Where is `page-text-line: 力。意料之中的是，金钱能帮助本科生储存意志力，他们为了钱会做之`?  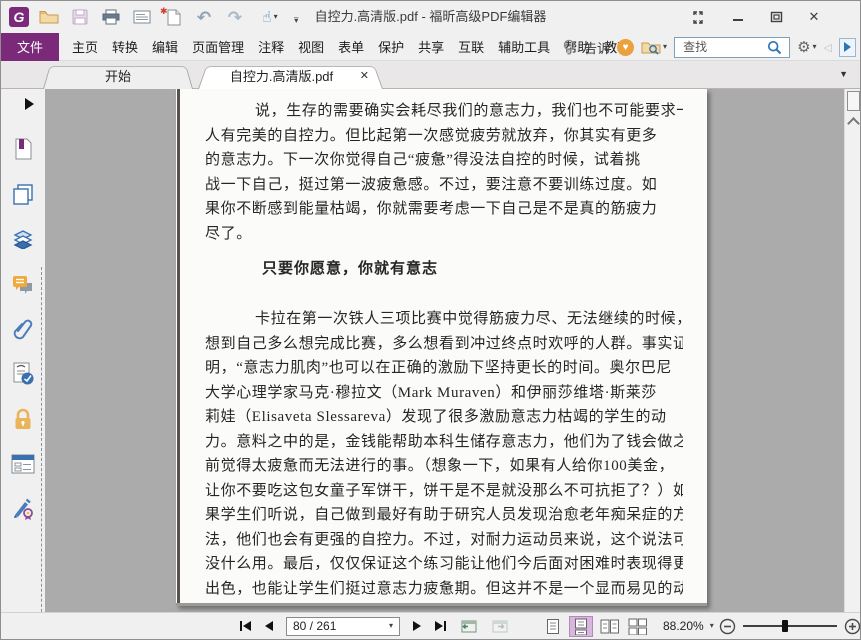
page-text-line: 力。意料之中的是，金钱能帮助本科生储存意志力，他们为了钱会做之 is located at coordinates (444, 441).